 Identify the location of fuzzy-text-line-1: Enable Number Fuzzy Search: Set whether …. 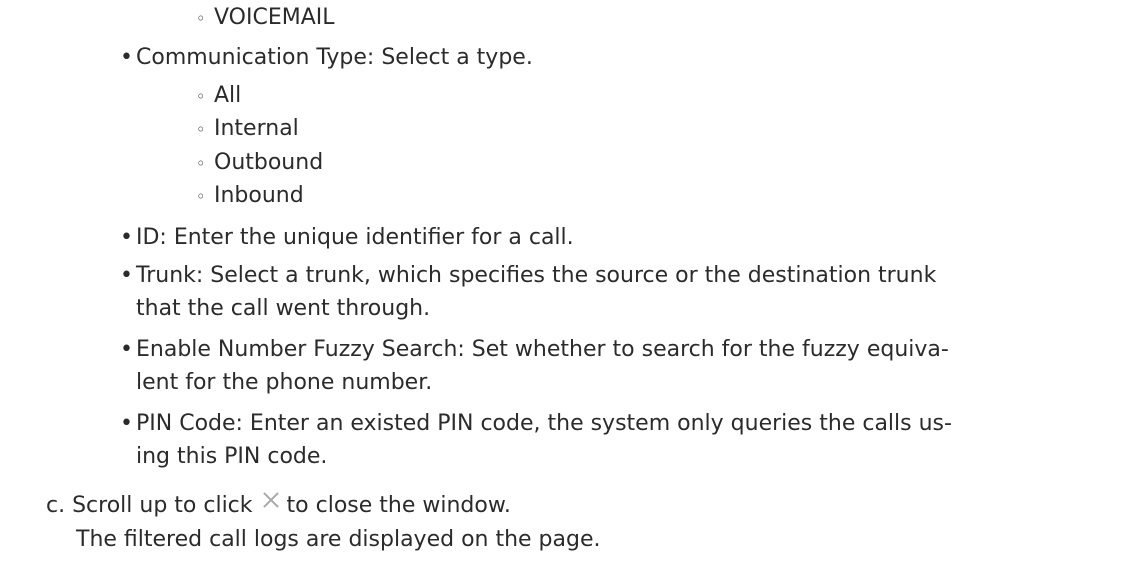
(542, 349).